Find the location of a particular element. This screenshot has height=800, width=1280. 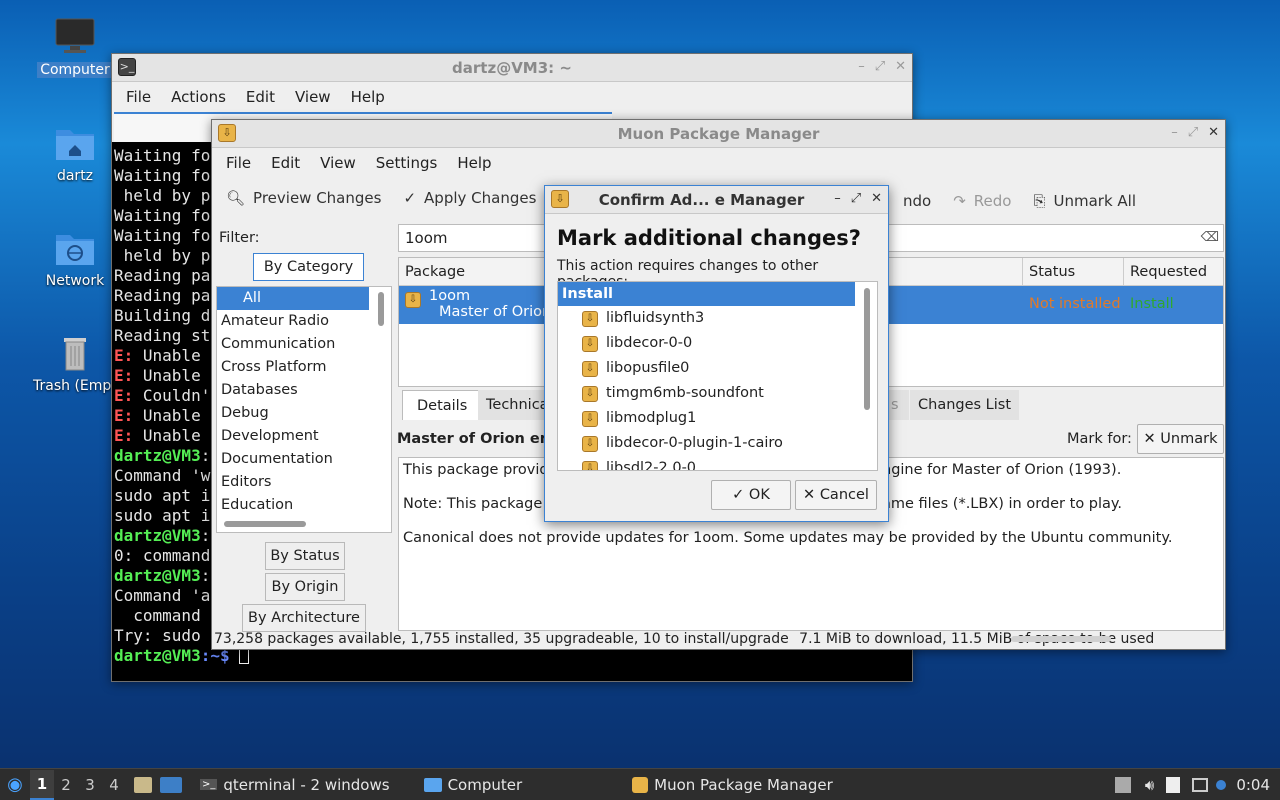

category-item: Databases is located at coordinates (304, 390).